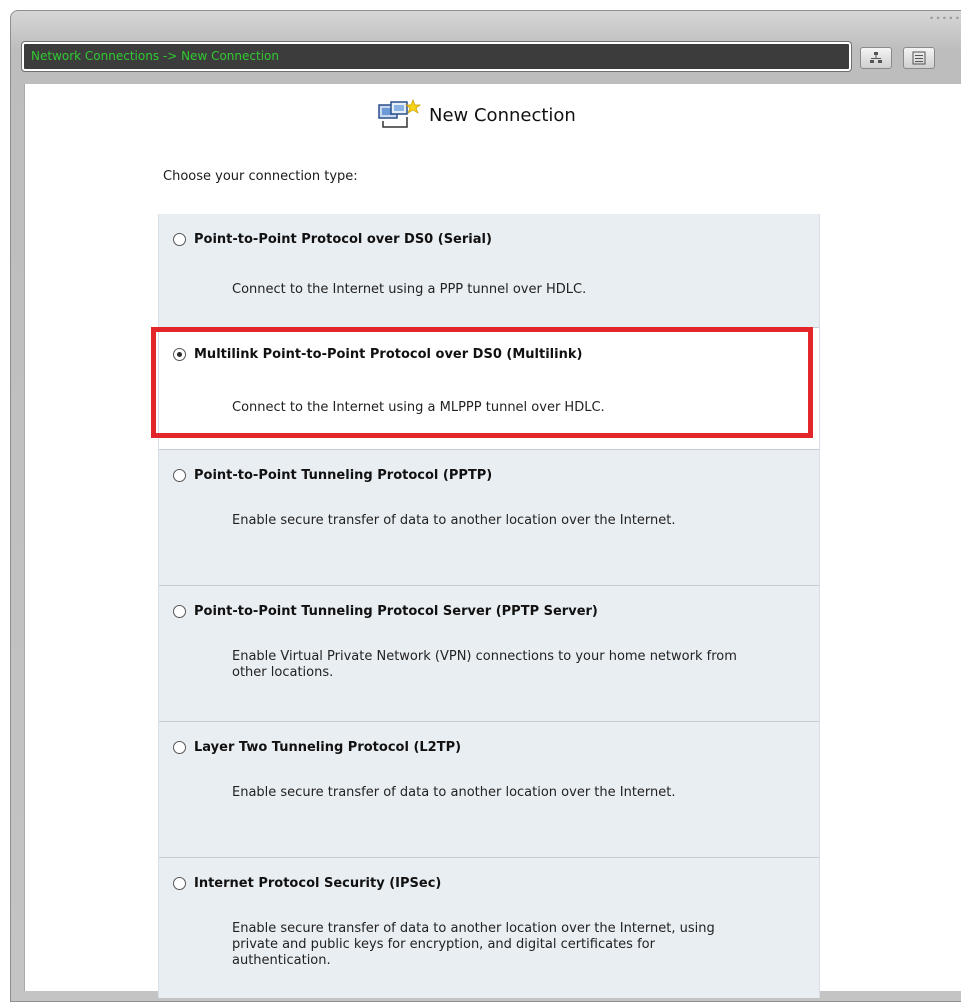  I want to click on connection-type-prompt: Choose your connection type:, so click(260, 176).